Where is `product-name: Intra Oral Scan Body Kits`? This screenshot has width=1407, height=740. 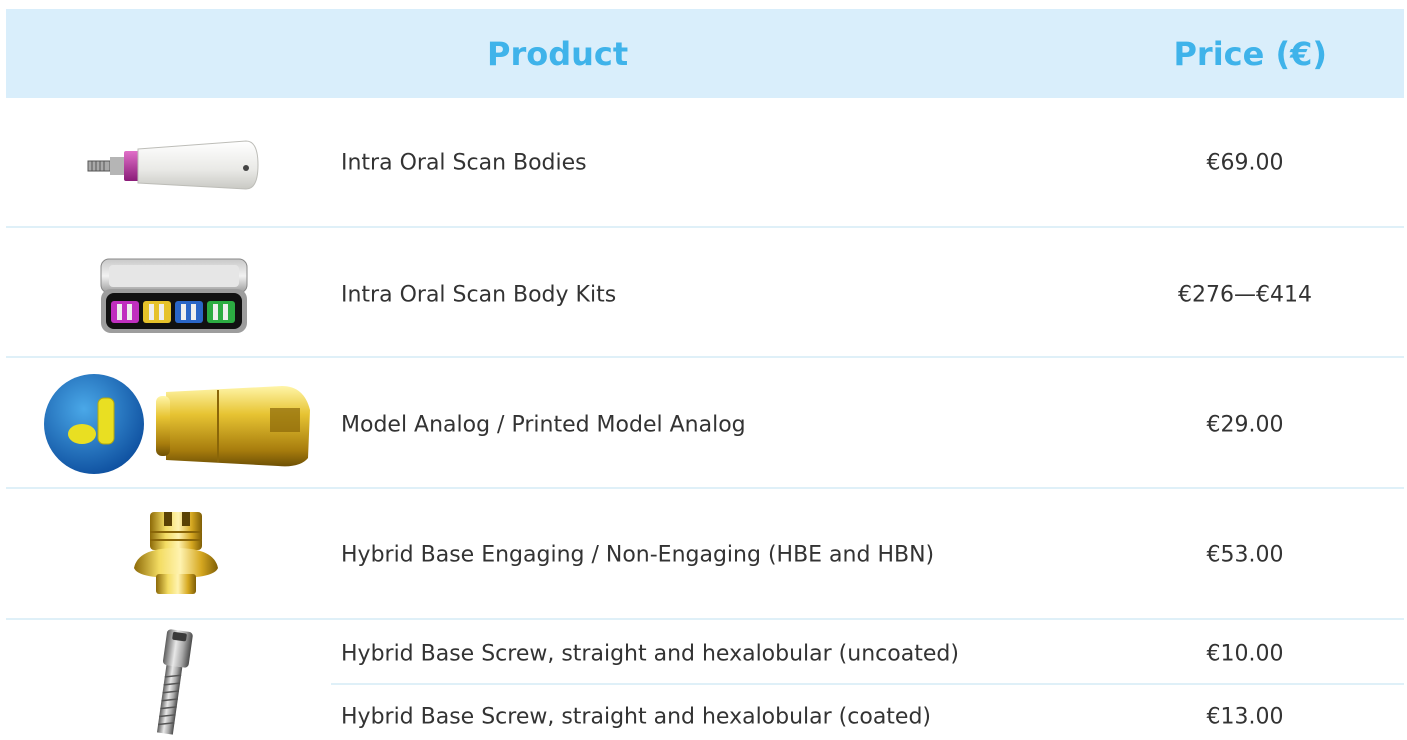
product-name: Intra Oral Scan Body Kits is located at coordinates (479, 295).